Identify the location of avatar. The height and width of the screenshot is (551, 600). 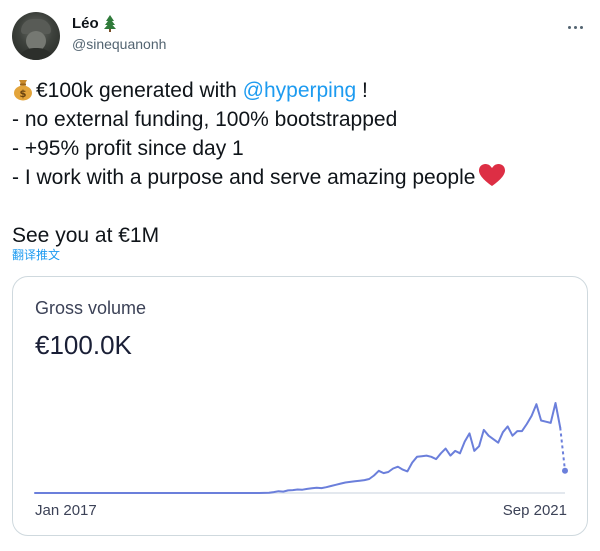
(36, 36).